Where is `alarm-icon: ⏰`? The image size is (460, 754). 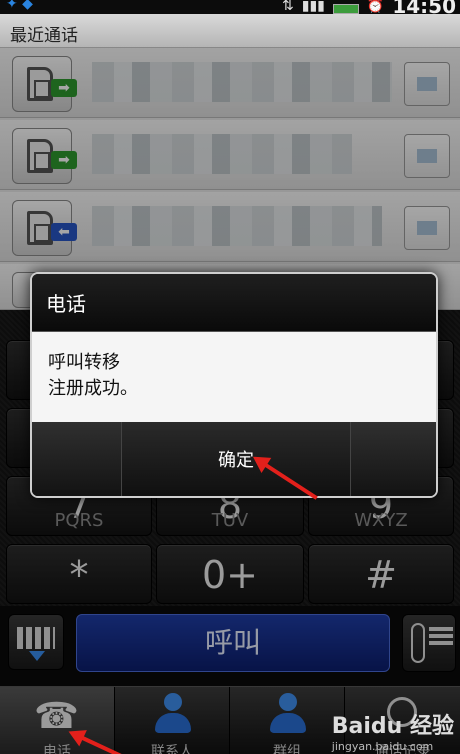
alarm-icon: ⏰ is located at coordinates (375, 7).